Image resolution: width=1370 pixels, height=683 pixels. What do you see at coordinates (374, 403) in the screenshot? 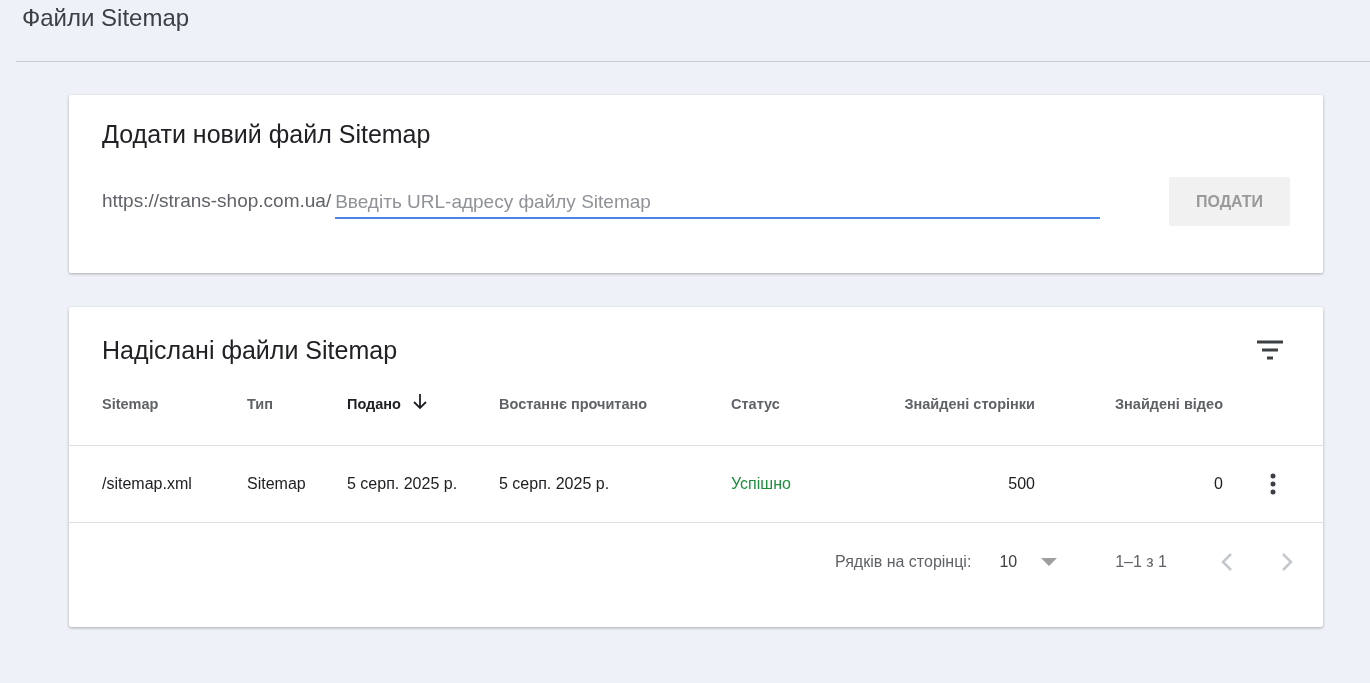
I see `column-header: Подано` at bounding box center [374, 403].